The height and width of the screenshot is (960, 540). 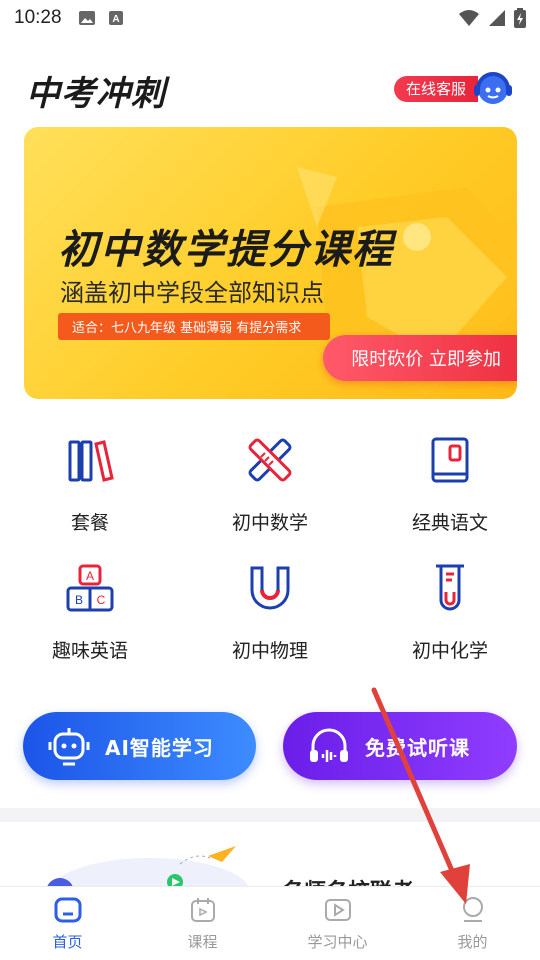 What do you see at coordinates (159, 747) in the screenshot?
I see `ai-learning-label: AI智能学习` at bounding box center [159, 747].